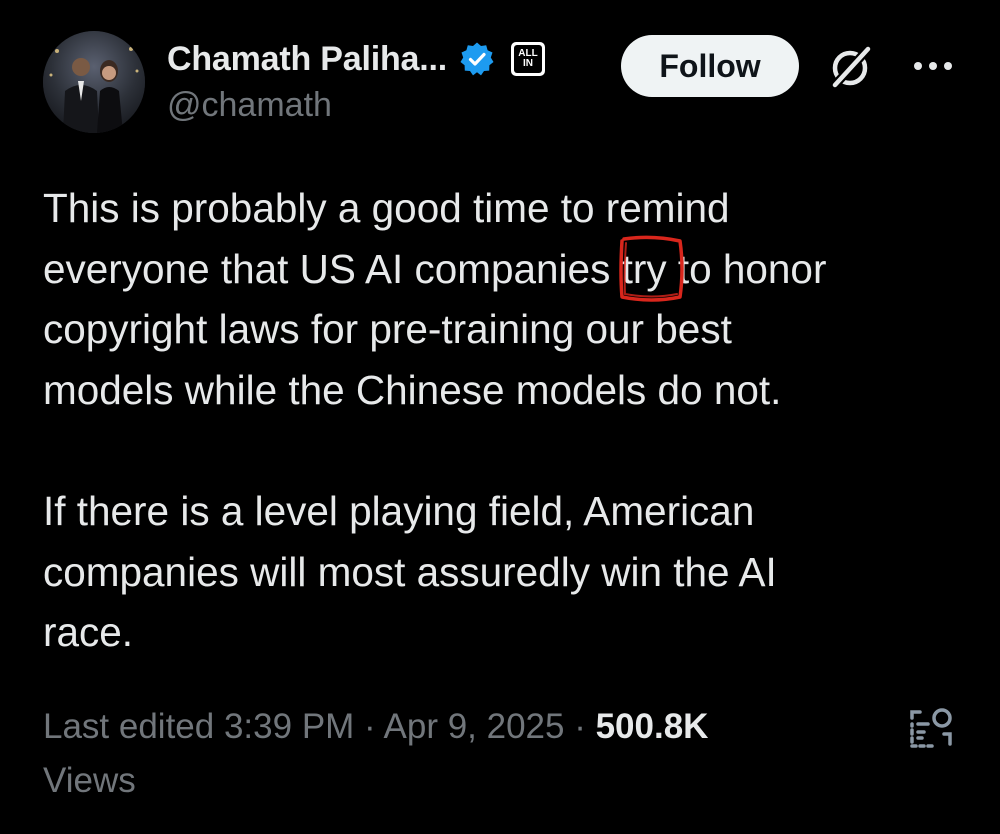 This screenshot has height=834, width=1000. What do you see at coordinates (412, 389) in the screenshot?
I see `tweet-line: models while the Chinese models do not.` at bounding box center [412, 389].